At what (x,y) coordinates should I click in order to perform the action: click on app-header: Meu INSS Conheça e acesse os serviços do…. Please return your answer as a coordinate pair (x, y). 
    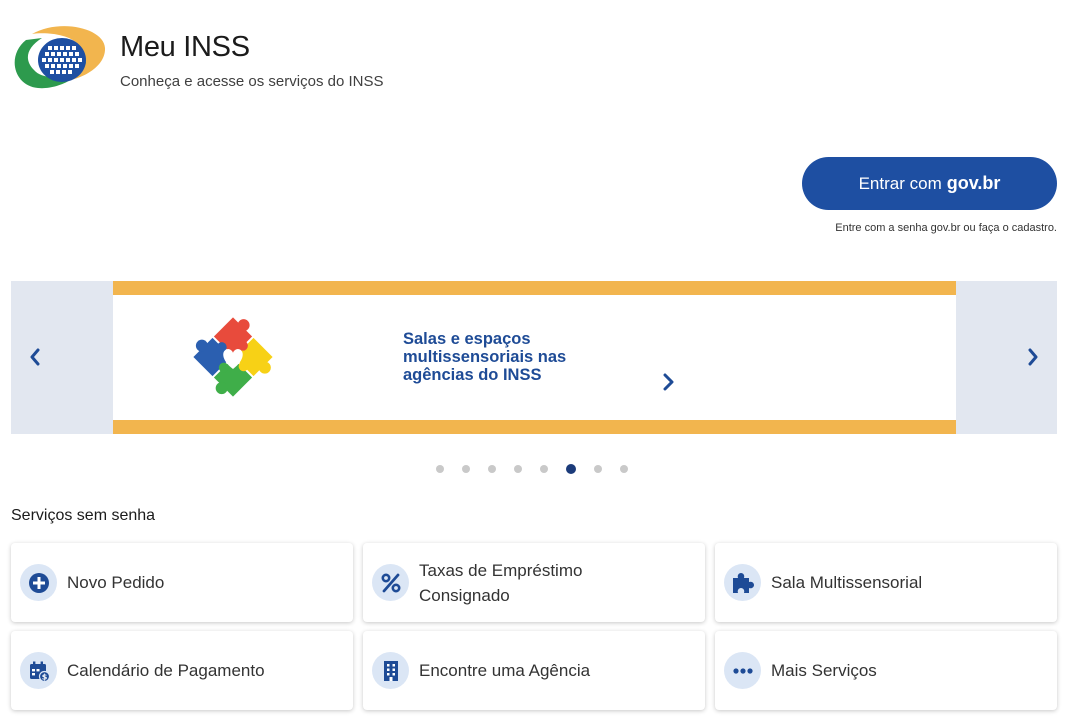
    Looking at the image, I should click on (197, 59).